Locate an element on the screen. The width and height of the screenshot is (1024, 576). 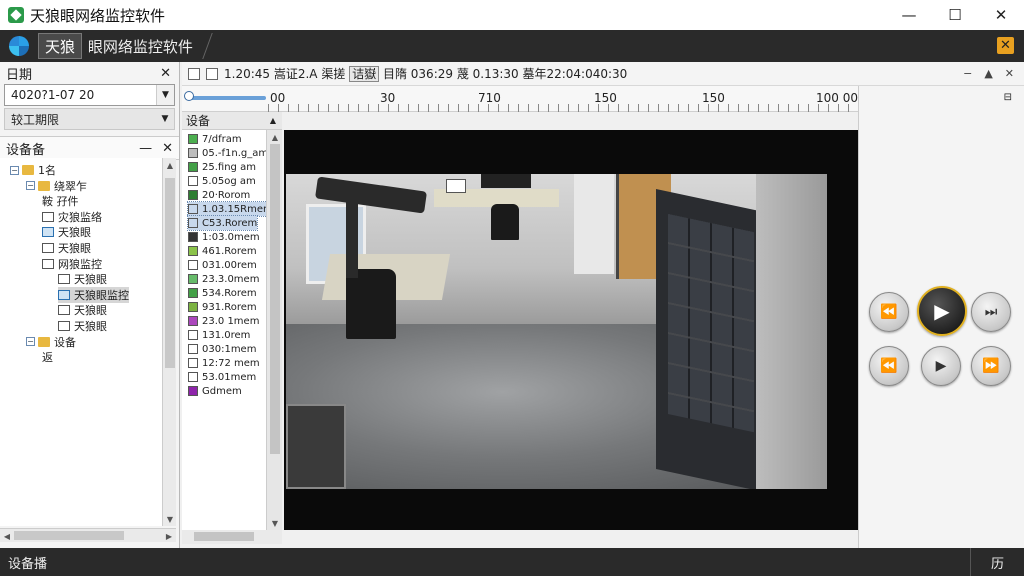
zoom-slider is located at coordinates (226, 98).